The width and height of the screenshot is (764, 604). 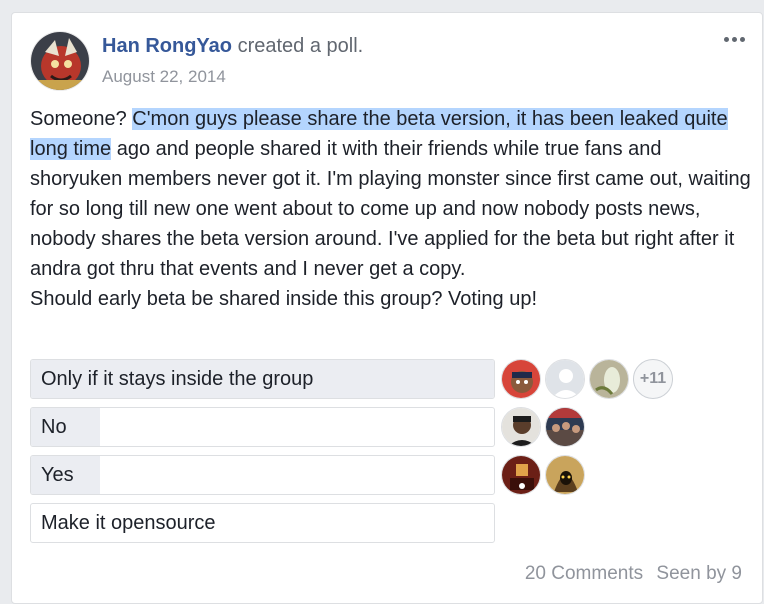 What do you see at coordinates (262, 523) in the screenshot?
I see `poll-option-make-it-opensource: Make it opensource` at bounding box center [262, 523].